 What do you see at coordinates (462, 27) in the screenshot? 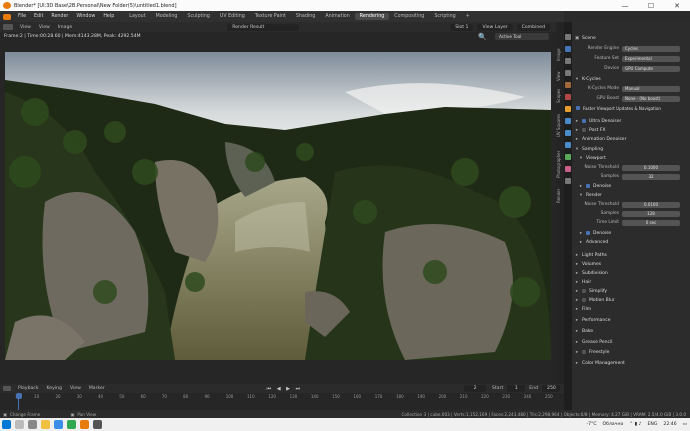
I see `slot-selector: Slot 1` at bounding box center [462, 27].